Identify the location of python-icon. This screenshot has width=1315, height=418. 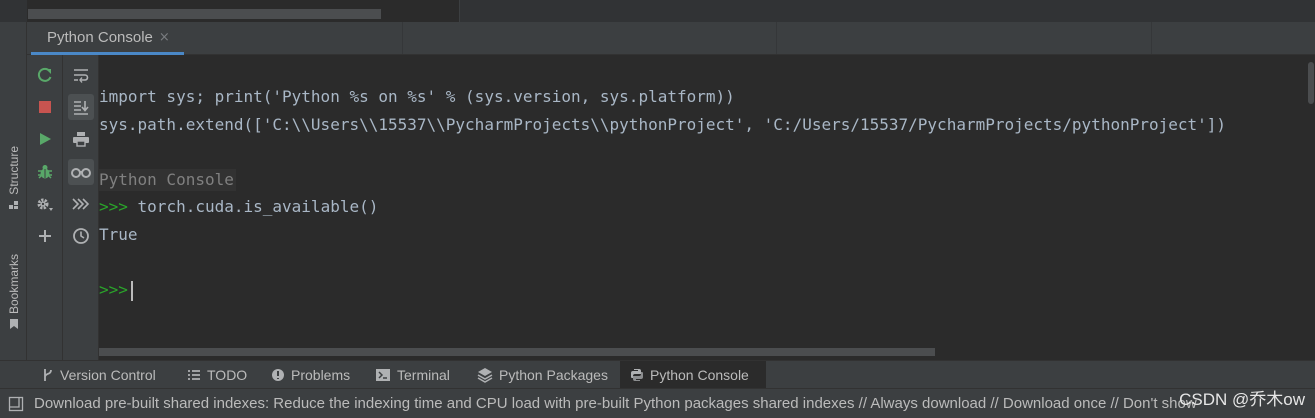
(637, 375).